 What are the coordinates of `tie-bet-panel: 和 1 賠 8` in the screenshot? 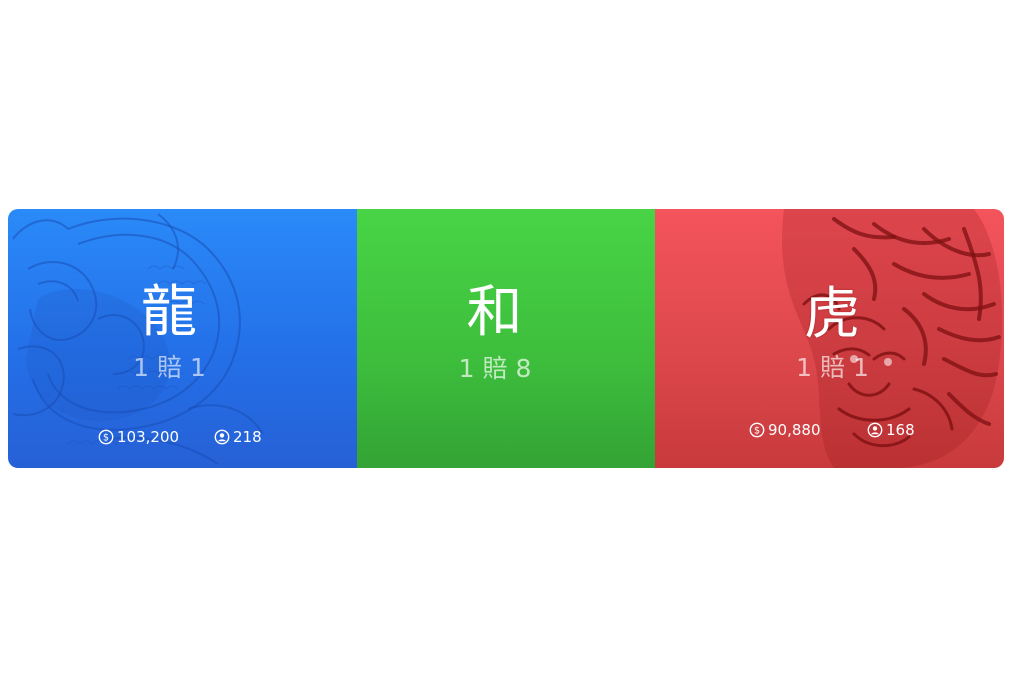 It's located at (506, 338).